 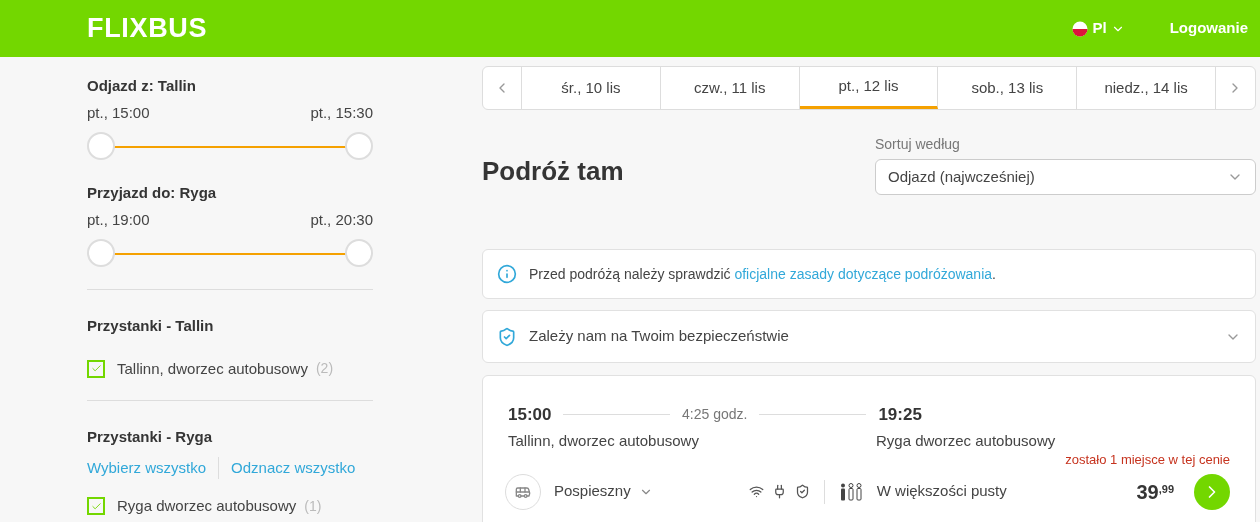 I want to click on stop-count: (1), so click(x=313, y=506).